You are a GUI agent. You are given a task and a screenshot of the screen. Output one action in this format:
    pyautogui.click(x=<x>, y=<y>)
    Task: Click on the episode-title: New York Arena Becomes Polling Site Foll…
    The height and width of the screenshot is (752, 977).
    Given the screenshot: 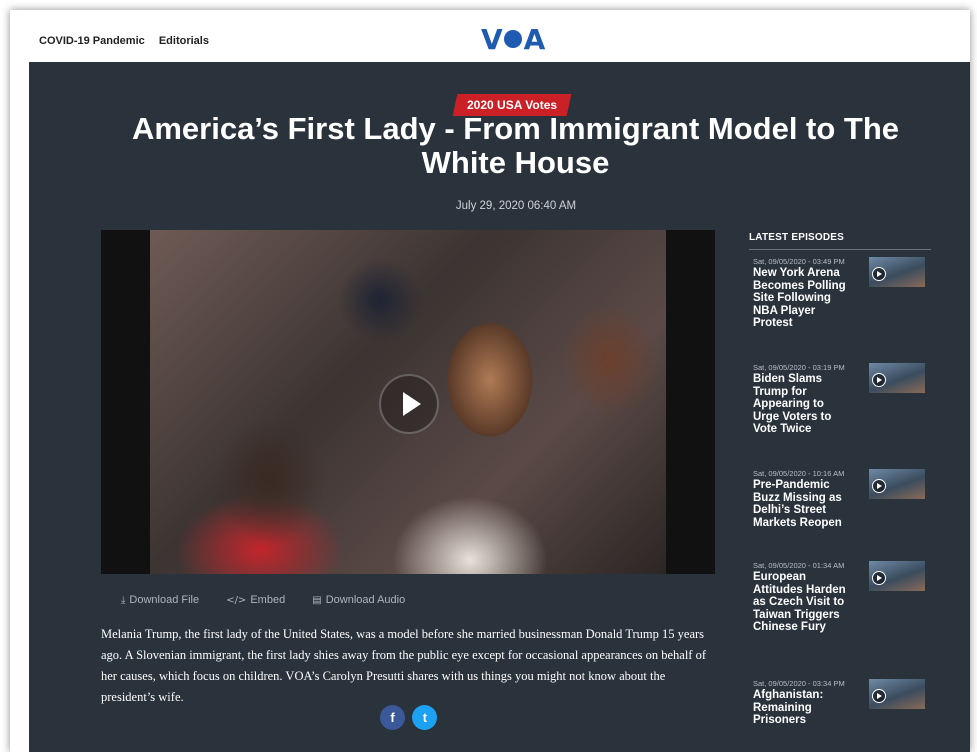 What is the action you would take?
    pyautogui.click(x=803, y=298)
    